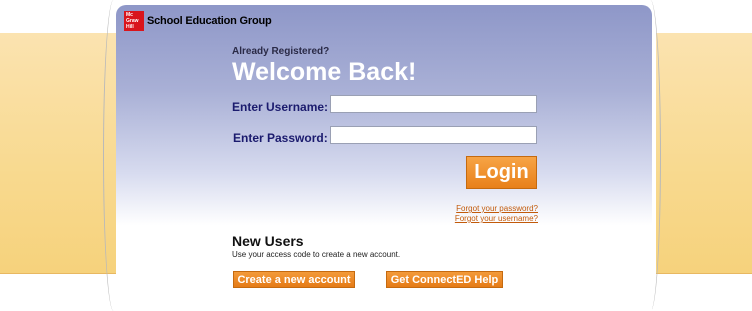 The image size is (752, 311). What do you see at coordinates (134, 21) in the screenshot?
I see `mcgraw-hill-logo: Mc Graw Hill` at bounding box center [134, 21].